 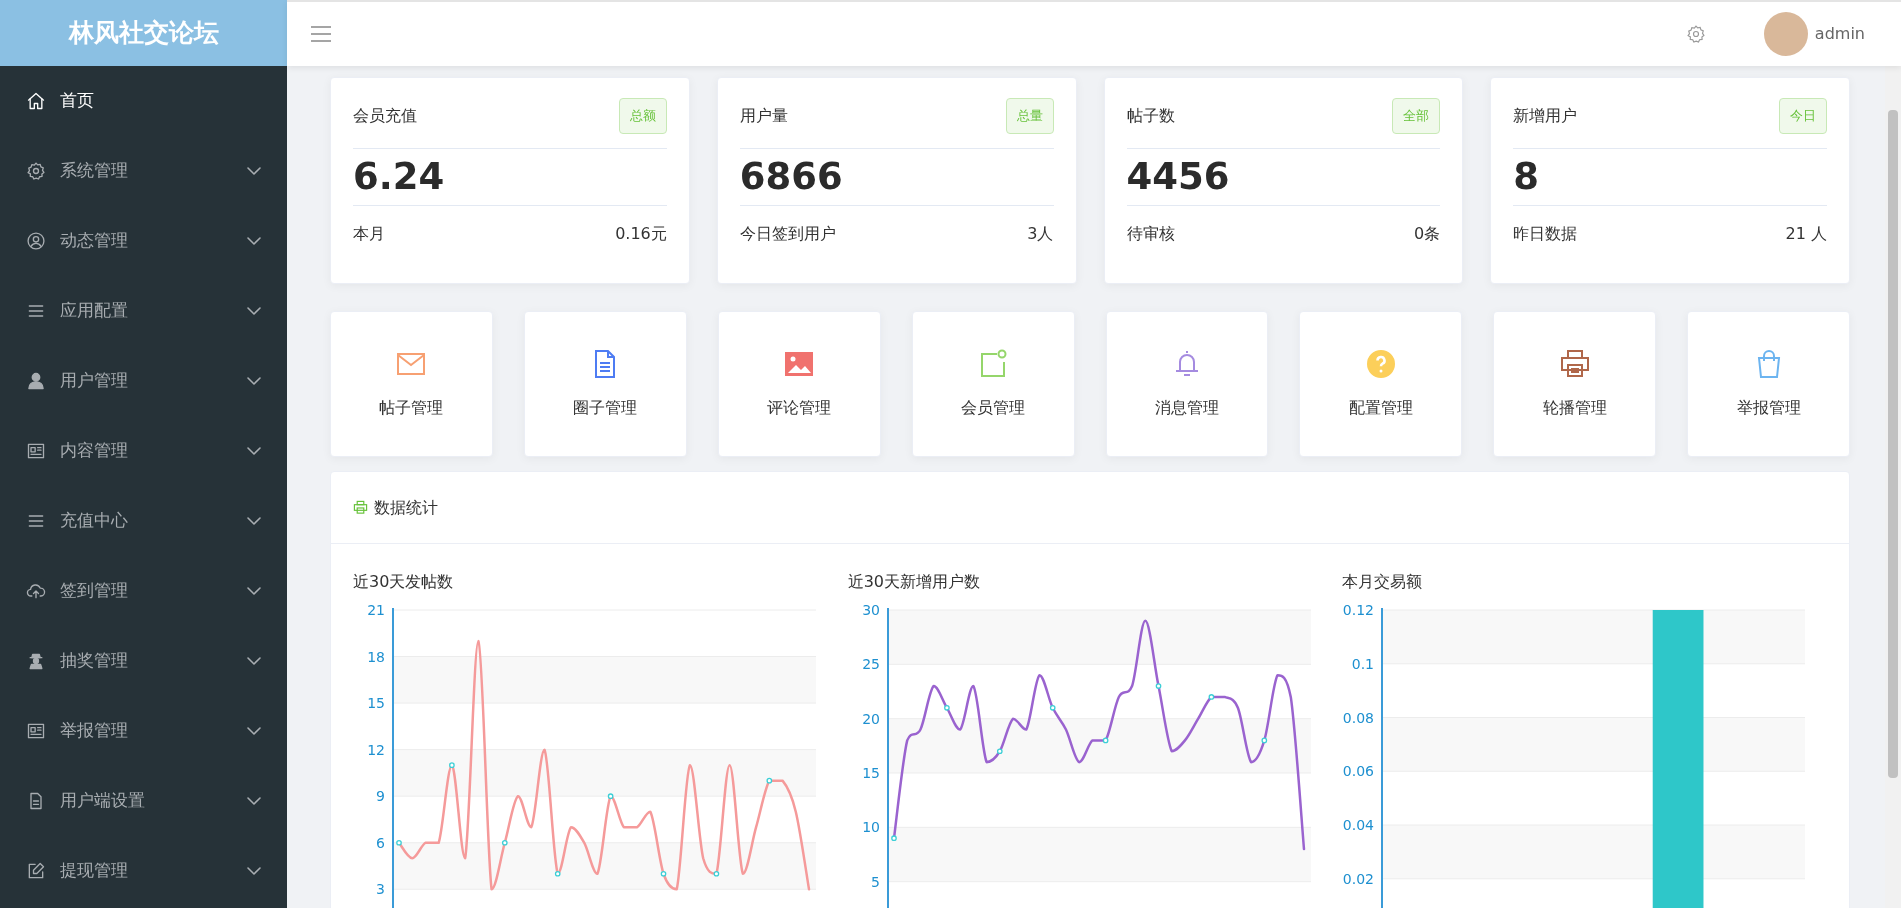 I want to click on stat-footer-value: 3人, so click(x=1040, y=233).